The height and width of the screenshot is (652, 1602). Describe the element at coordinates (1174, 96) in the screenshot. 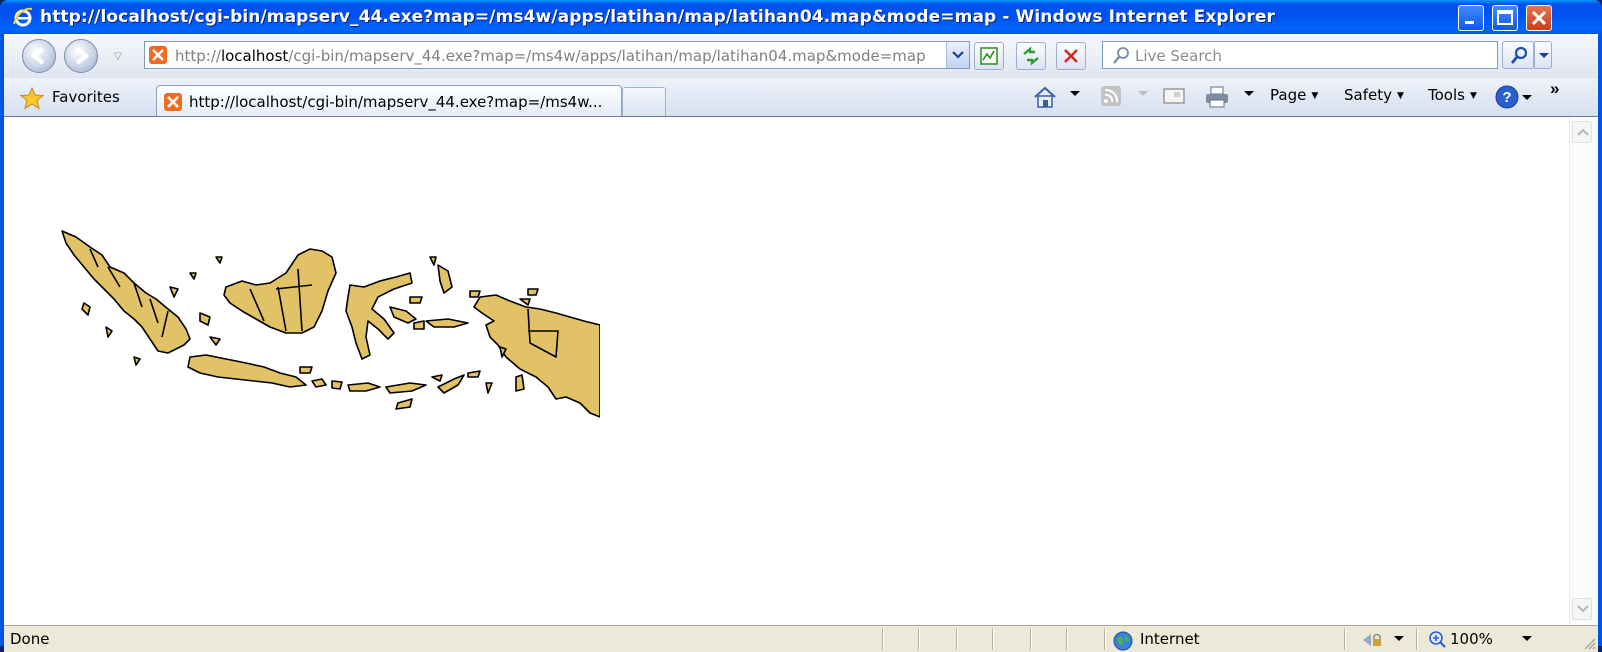

I see `mail-icon` at that location.